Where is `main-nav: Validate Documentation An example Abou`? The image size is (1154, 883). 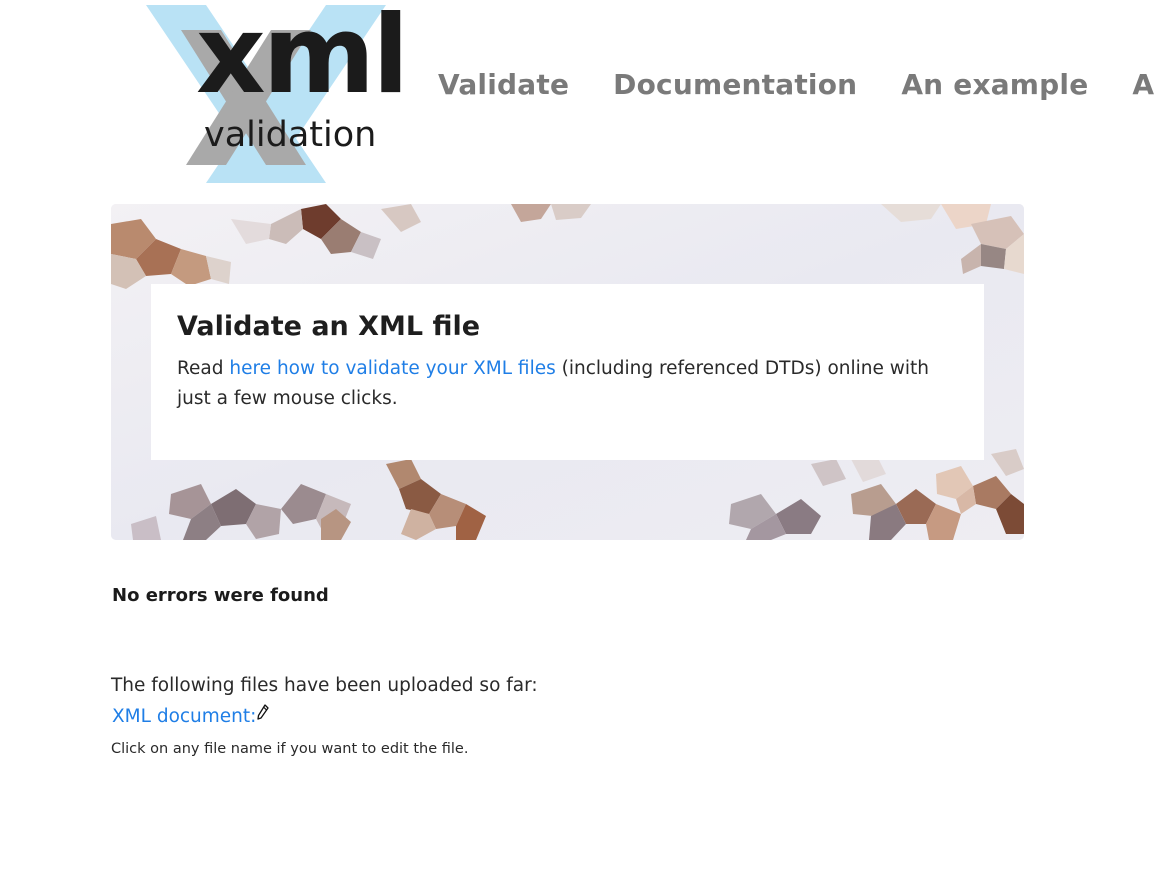
main-nav: Validate Documentation An example Abou is located at coordinates (796, 84).